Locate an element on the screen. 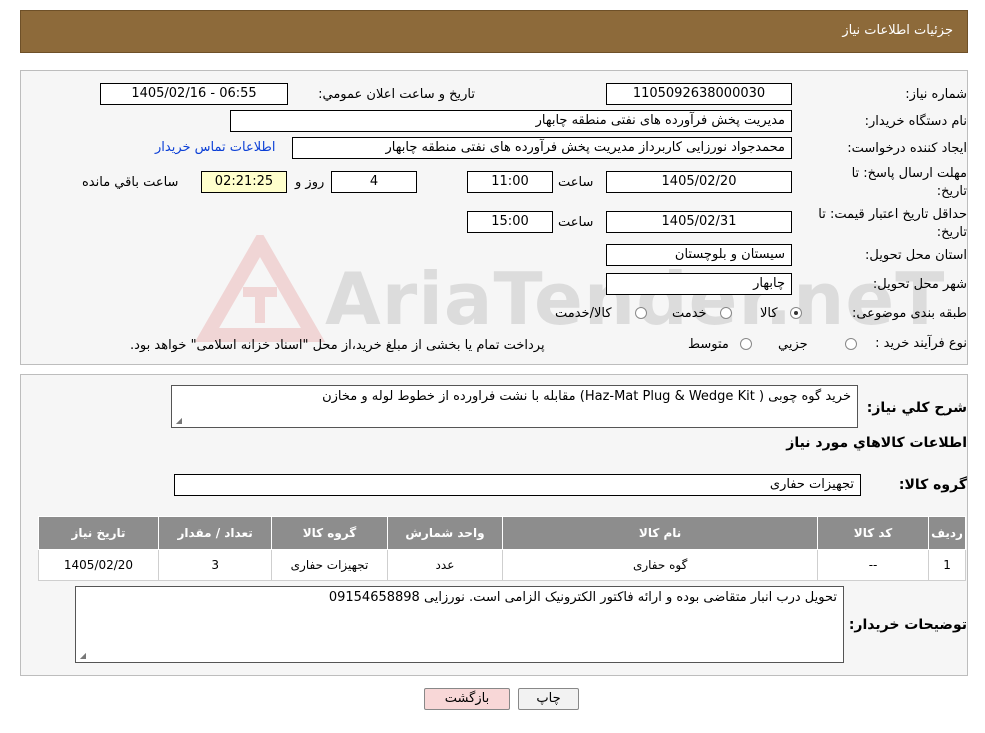 This screenshot has height=733, width=985. buyer-contact-link: اطلاعات تماس خريدار is located at coordinates (215, 147).